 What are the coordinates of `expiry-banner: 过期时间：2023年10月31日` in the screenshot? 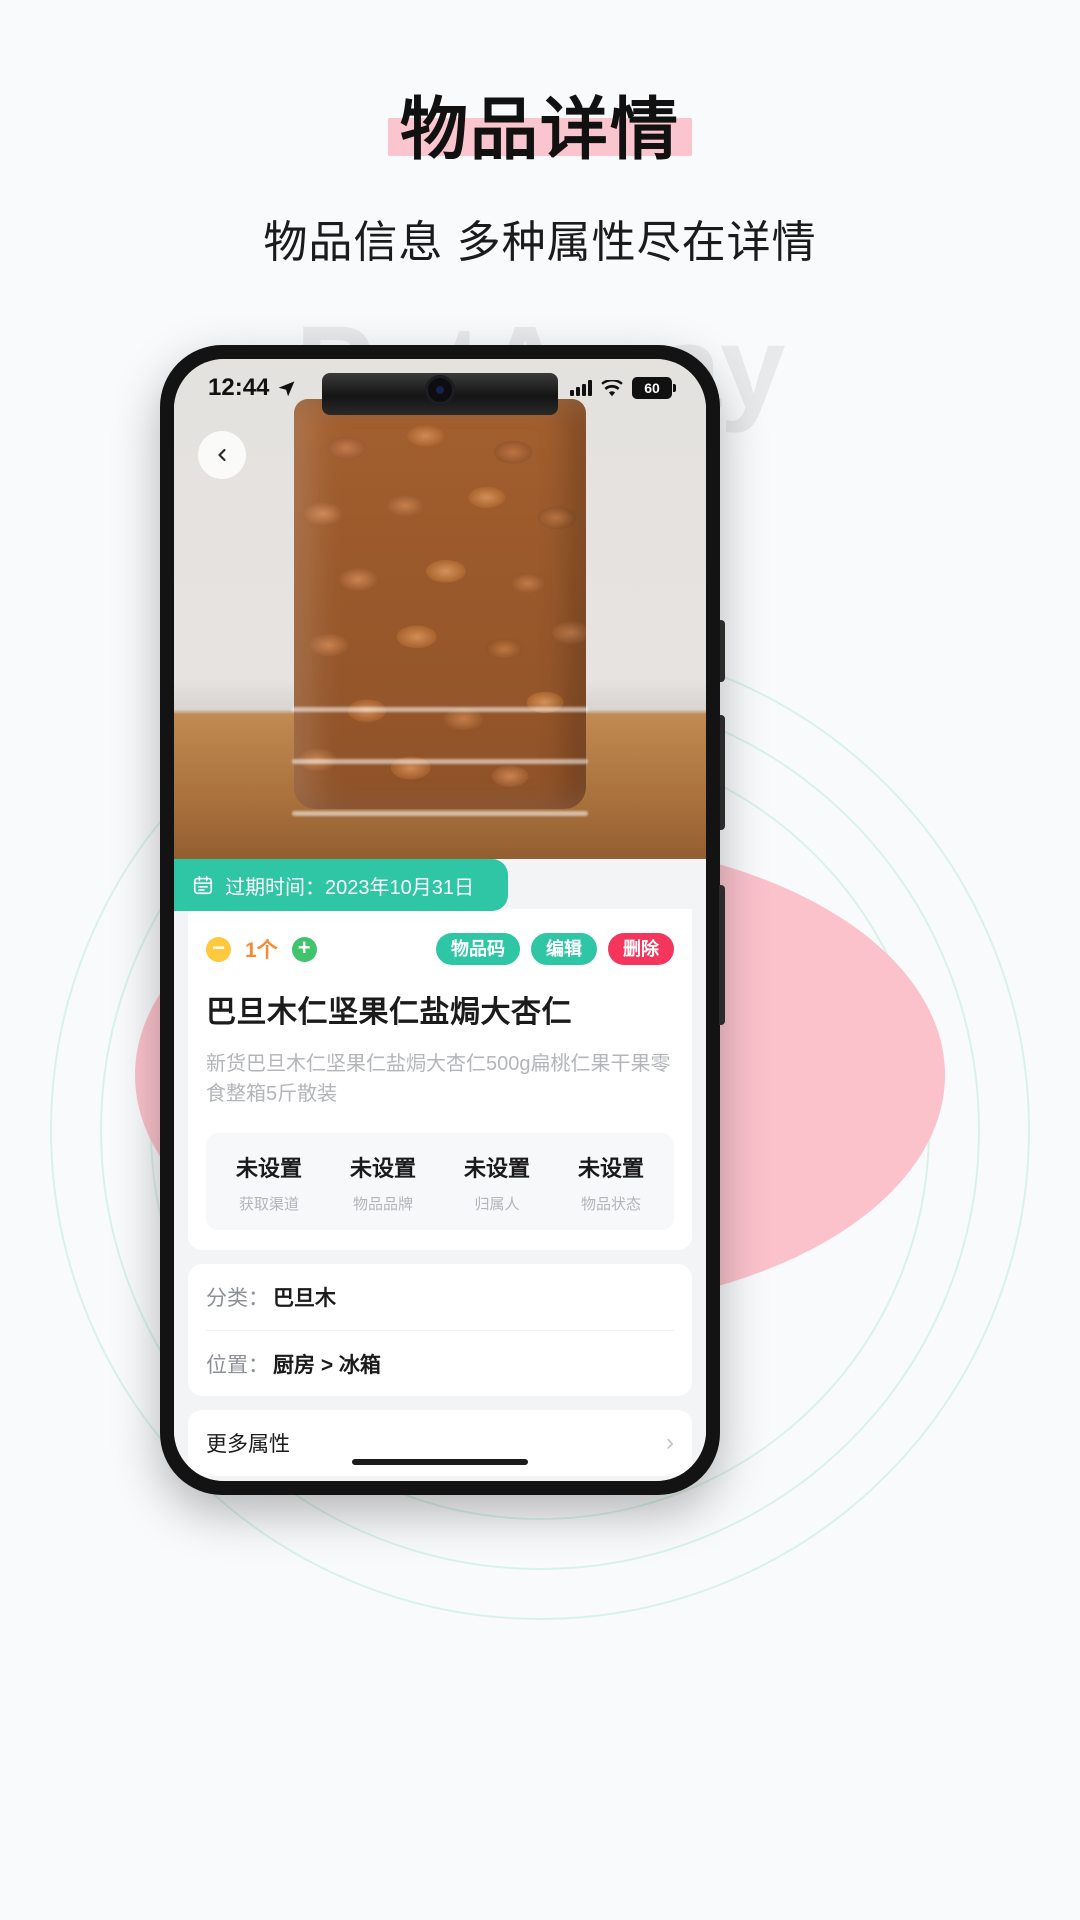 It's located at (341, 885).